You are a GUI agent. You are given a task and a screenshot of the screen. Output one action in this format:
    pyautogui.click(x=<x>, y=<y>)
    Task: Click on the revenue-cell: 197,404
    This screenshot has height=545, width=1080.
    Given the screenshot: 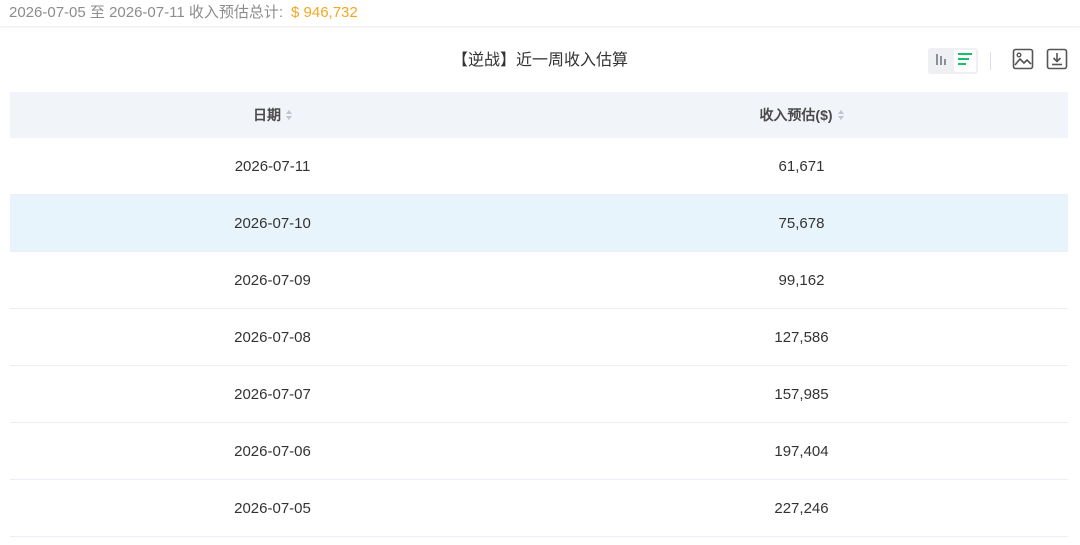 What is the action you would take?
    pyautogui.click(x=801, y=451)
    